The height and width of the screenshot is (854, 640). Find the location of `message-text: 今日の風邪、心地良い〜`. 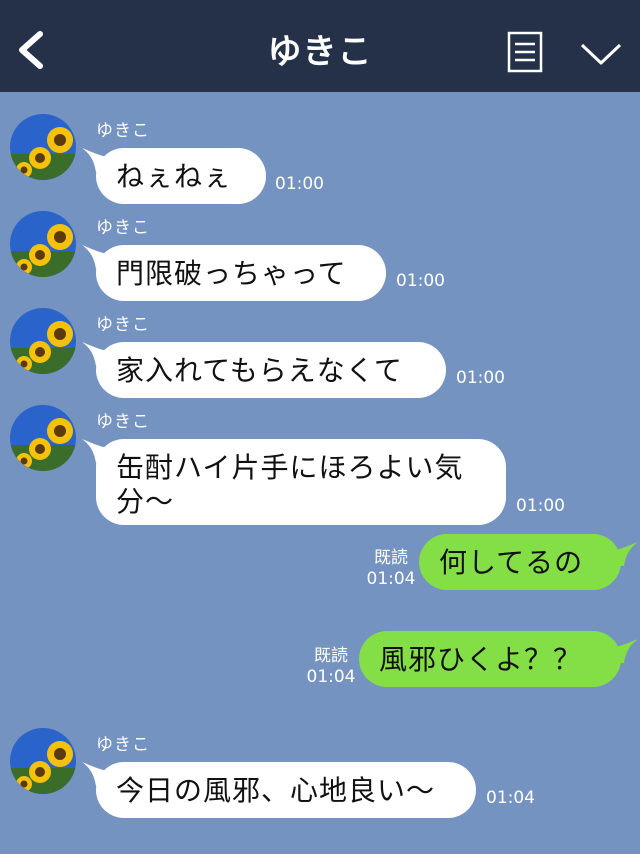

message-text: 今日の風邪、心地良い〜 is located at coordinates (276, 790).